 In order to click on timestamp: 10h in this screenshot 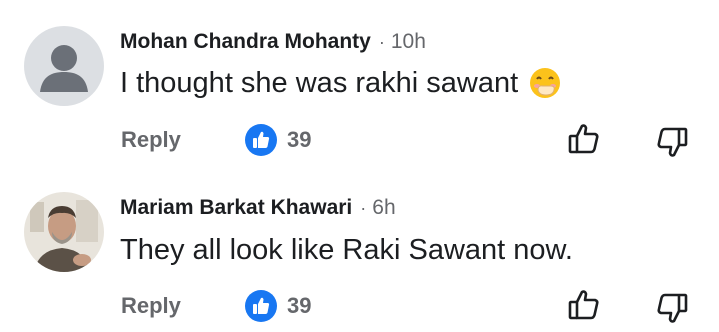, I will do `click(408, 42)`.